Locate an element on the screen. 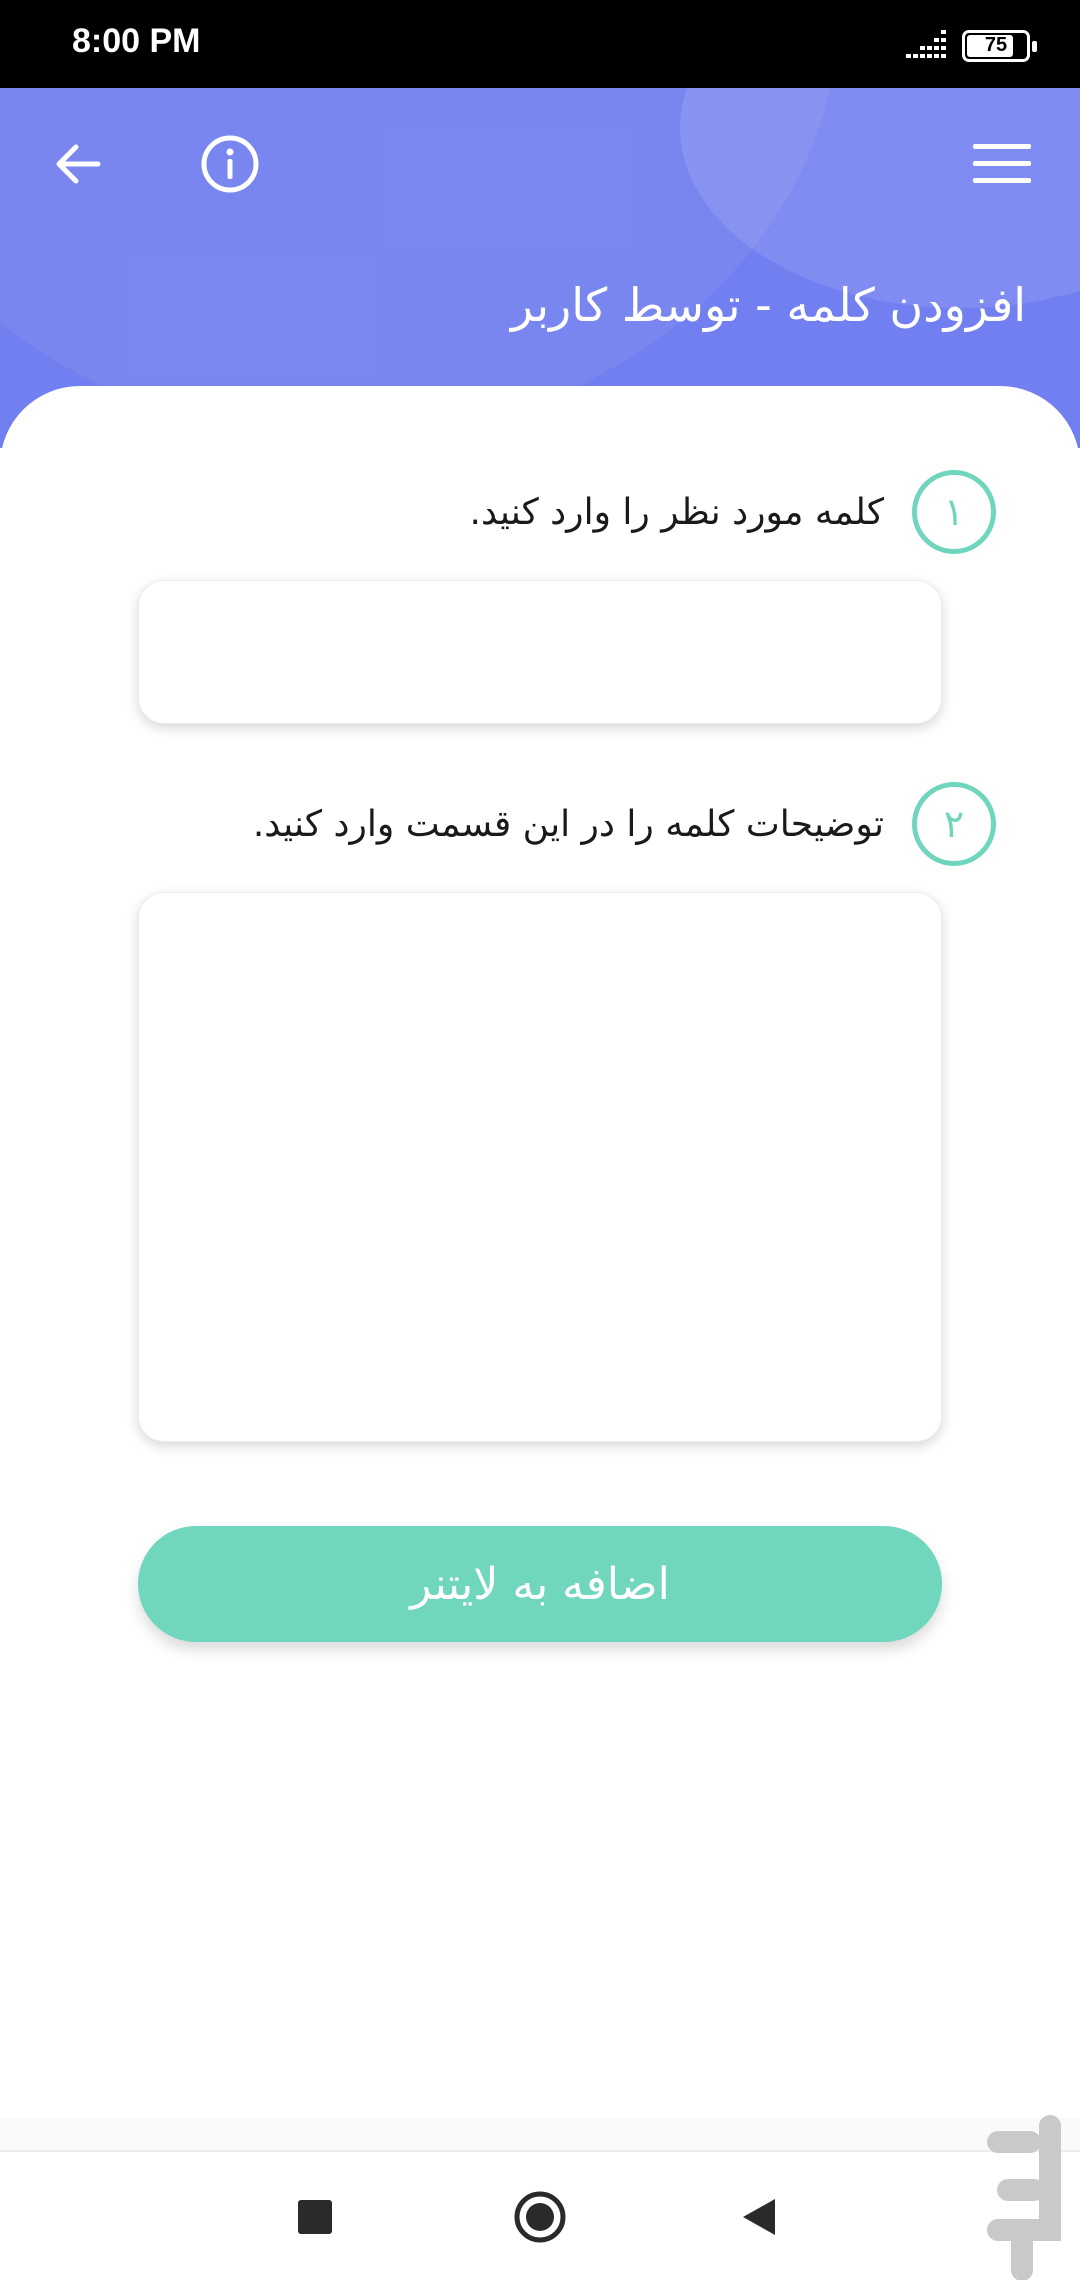 The height and width of the screenshot is (2280, 1080). step-2-label: توضیحات کلمه را در این قسمت وارد کنید. is located at coordinates (568, 824).